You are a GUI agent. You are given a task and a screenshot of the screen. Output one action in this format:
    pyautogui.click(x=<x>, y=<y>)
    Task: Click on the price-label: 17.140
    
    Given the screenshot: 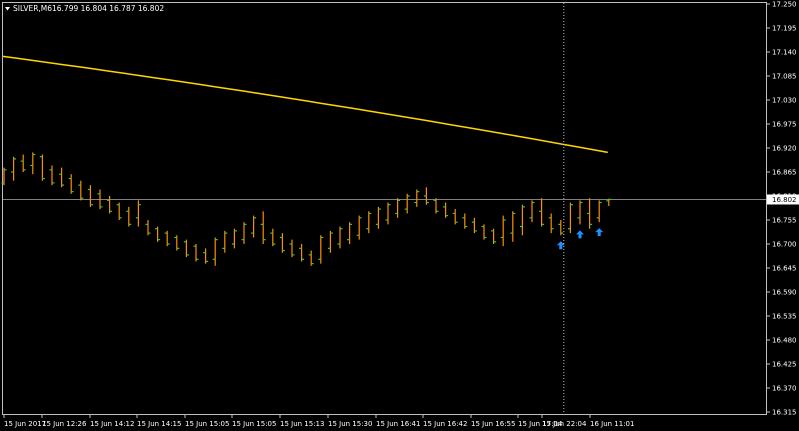 What is the action you would take?
    pyautogui.click(x=784, y=53)
    